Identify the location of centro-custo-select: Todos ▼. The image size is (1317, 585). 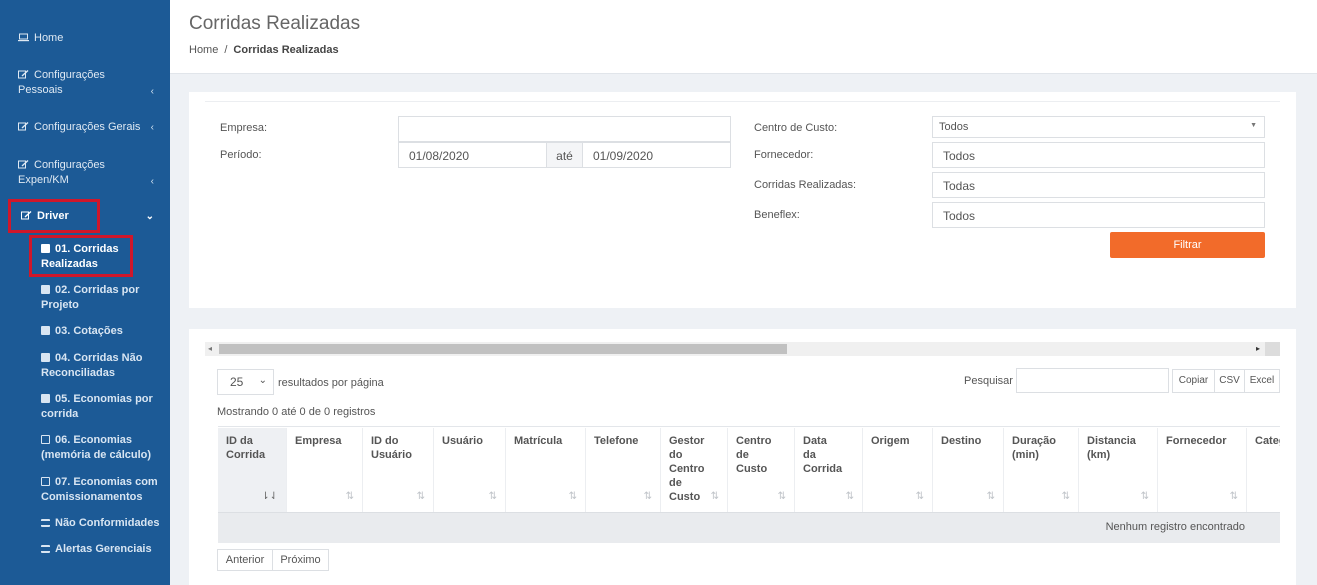
(1098, 127).